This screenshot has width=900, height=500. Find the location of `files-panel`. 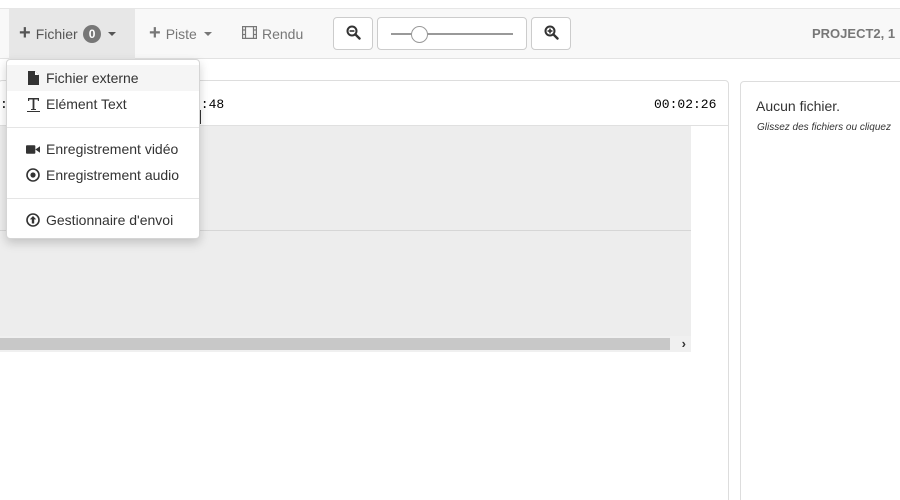

files-panel is located at coordinates (820, 290).